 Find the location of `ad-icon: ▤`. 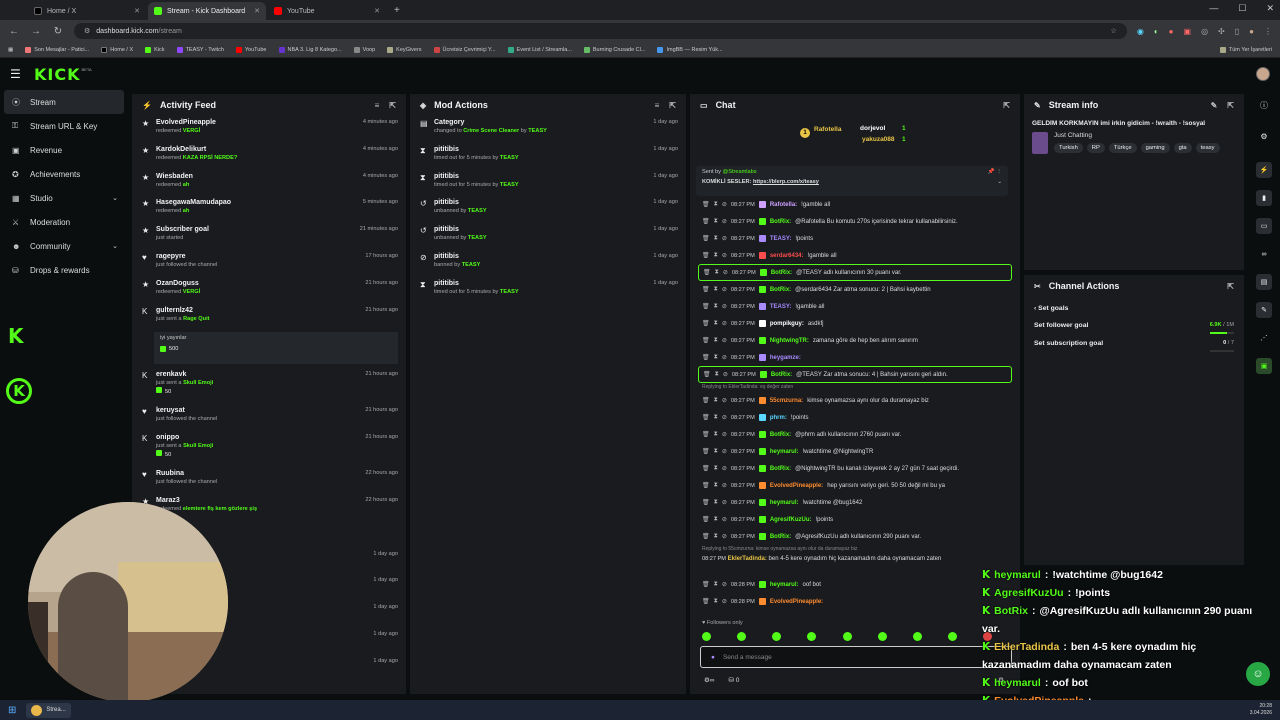

ad-icon: ▤ is located at coordinates (1264, 282).